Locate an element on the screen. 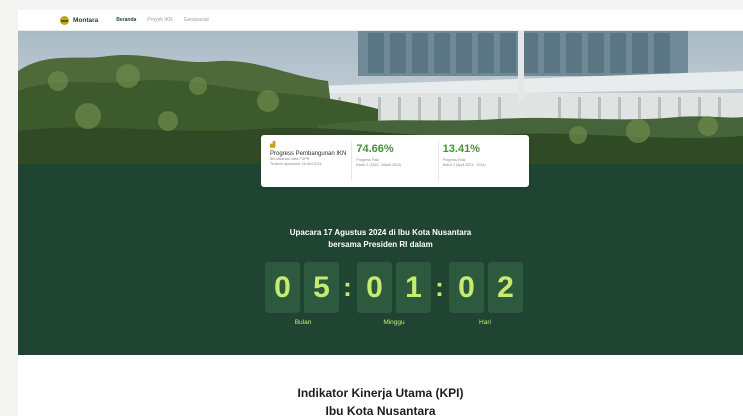 The width and height of the screenshot is (743, 416). progress-batch-1-period: Batch 1 (2022 - Maret 2023) is located at coordinates (379, 165).